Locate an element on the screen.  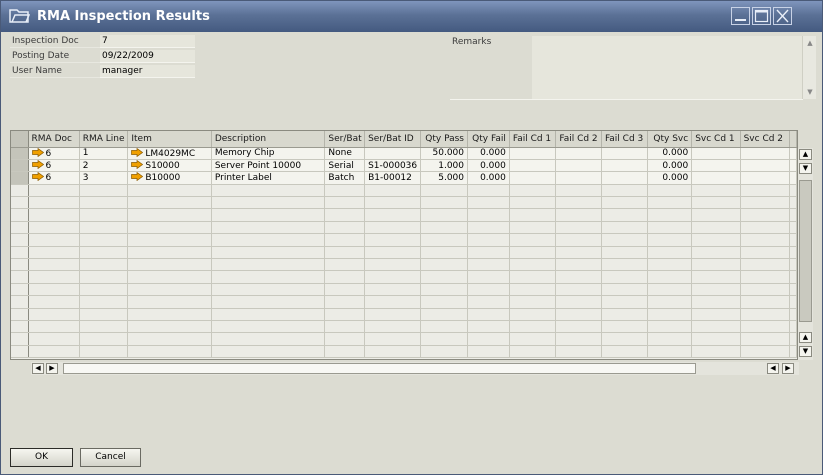
cell-item: S10000 is located at coordinates (169, 166).